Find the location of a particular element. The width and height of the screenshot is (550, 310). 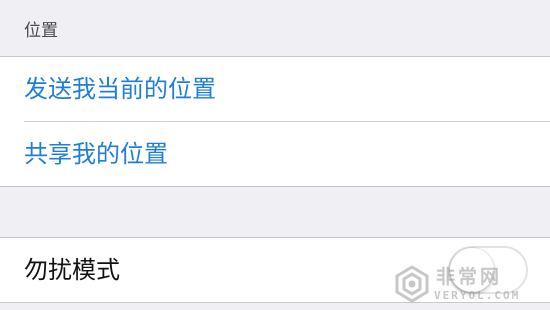

share-my-location-label: 共享我的位置 is located at coordinates (96, 154).